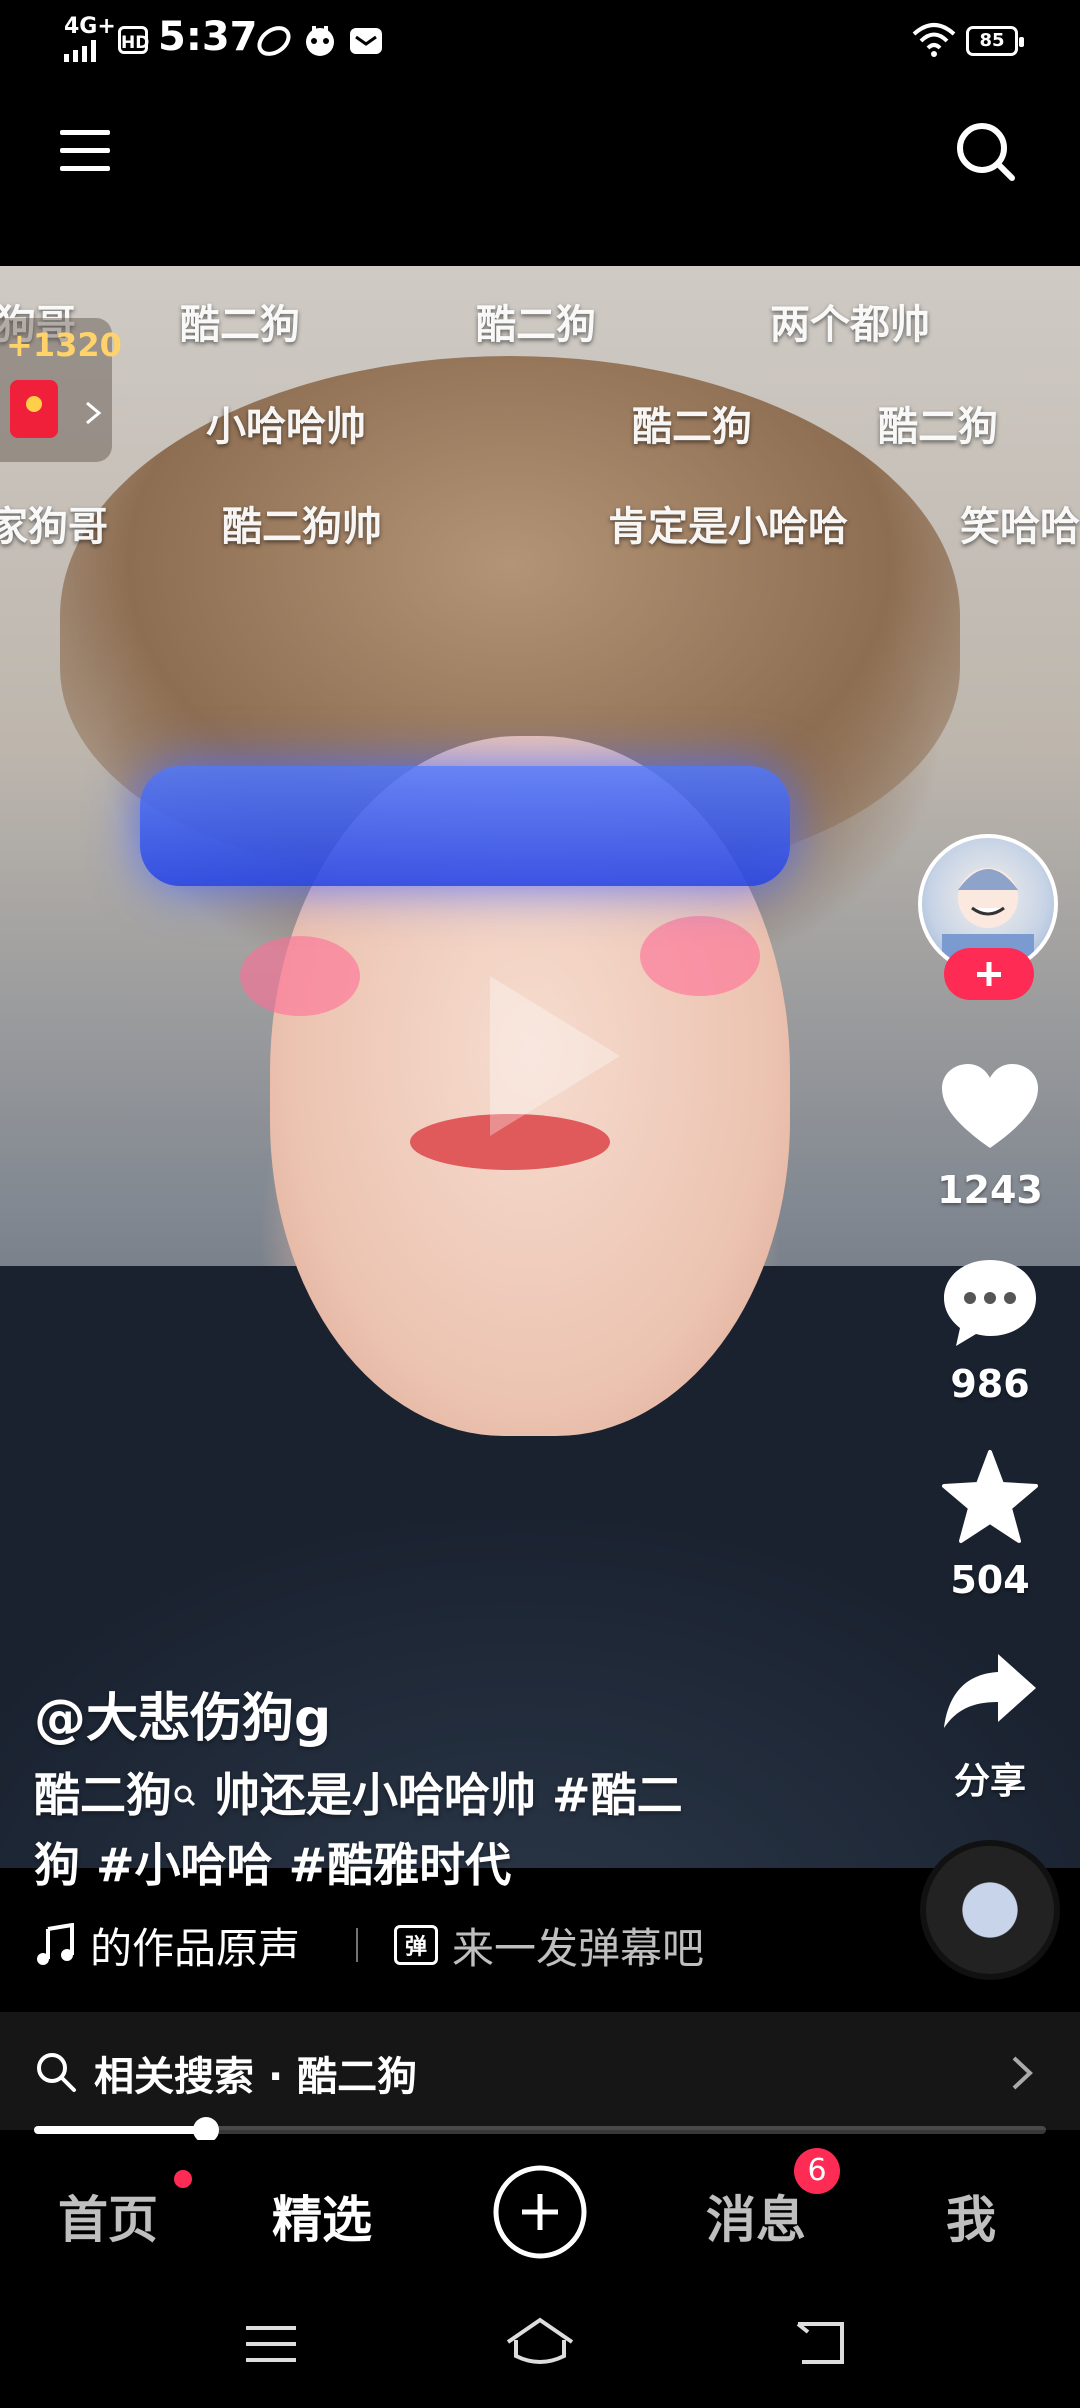 This screenshot has height=2408, width=1080. What do you see at coordinates (302, 527) in the screenshot?
I see `danmaku-comment: 酷二狗帅` at bounding box center [302, 527].